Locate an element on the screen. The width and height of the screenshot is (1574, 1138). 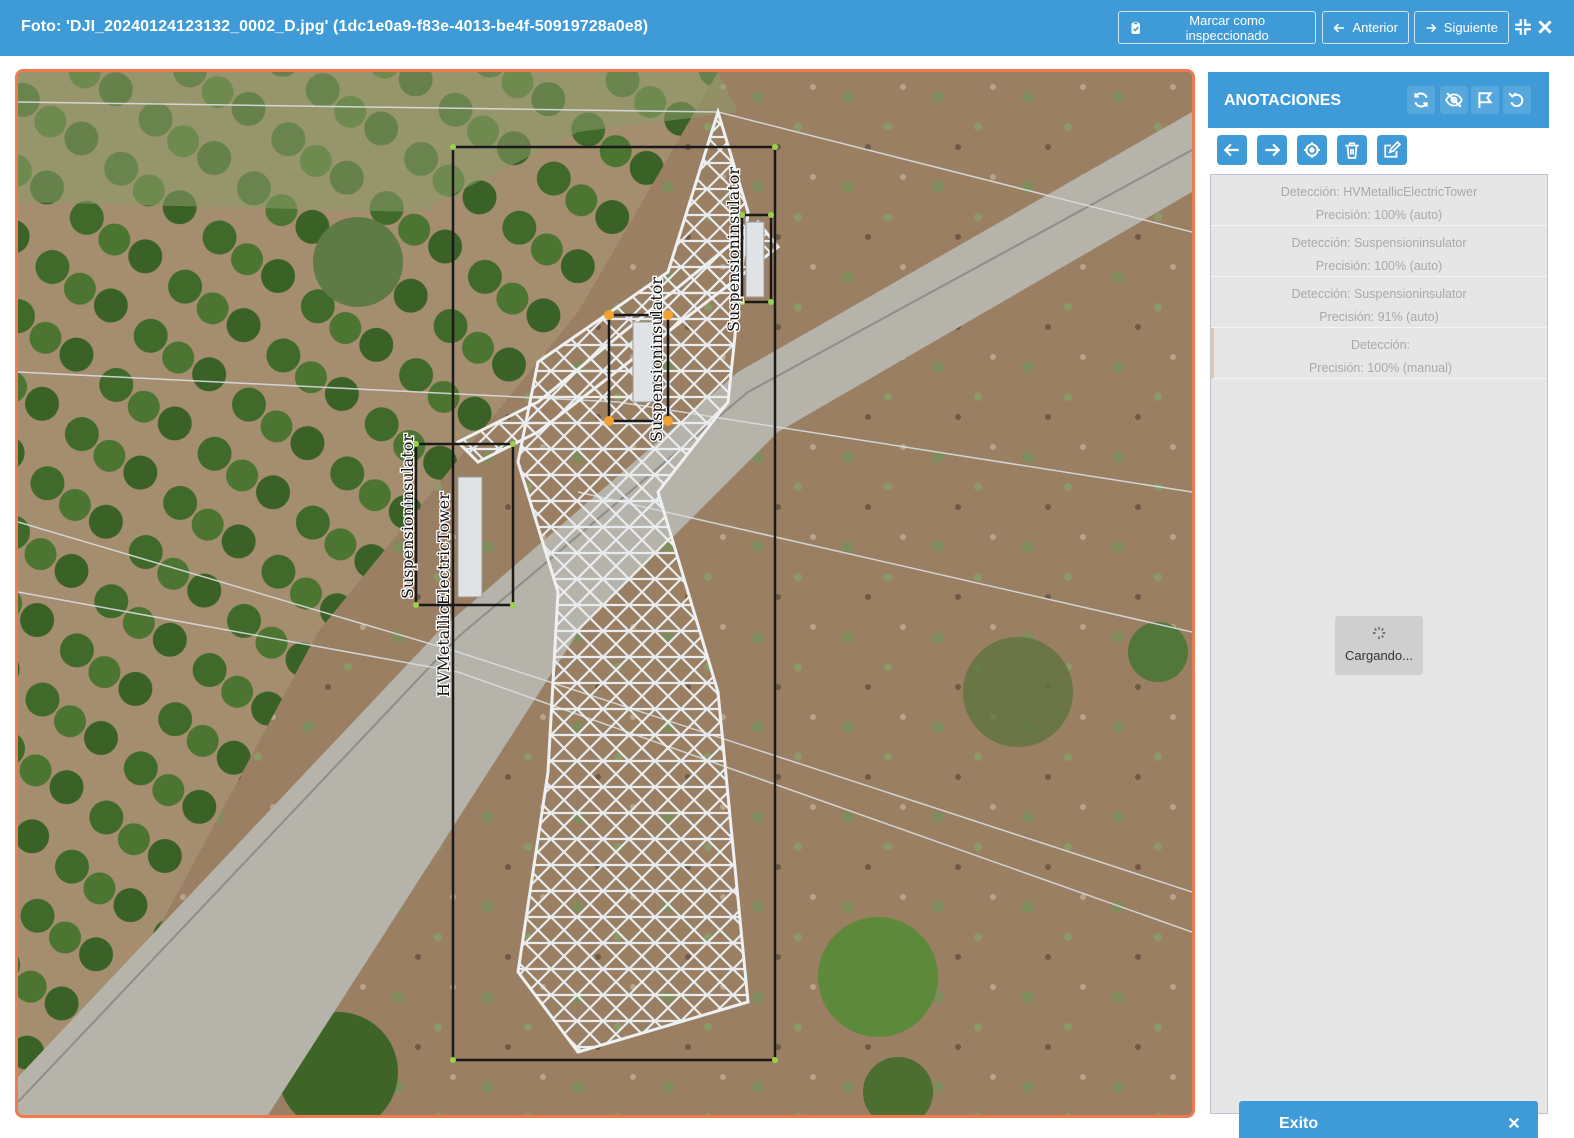
undo-icon is located at coordinates (1516, 99).